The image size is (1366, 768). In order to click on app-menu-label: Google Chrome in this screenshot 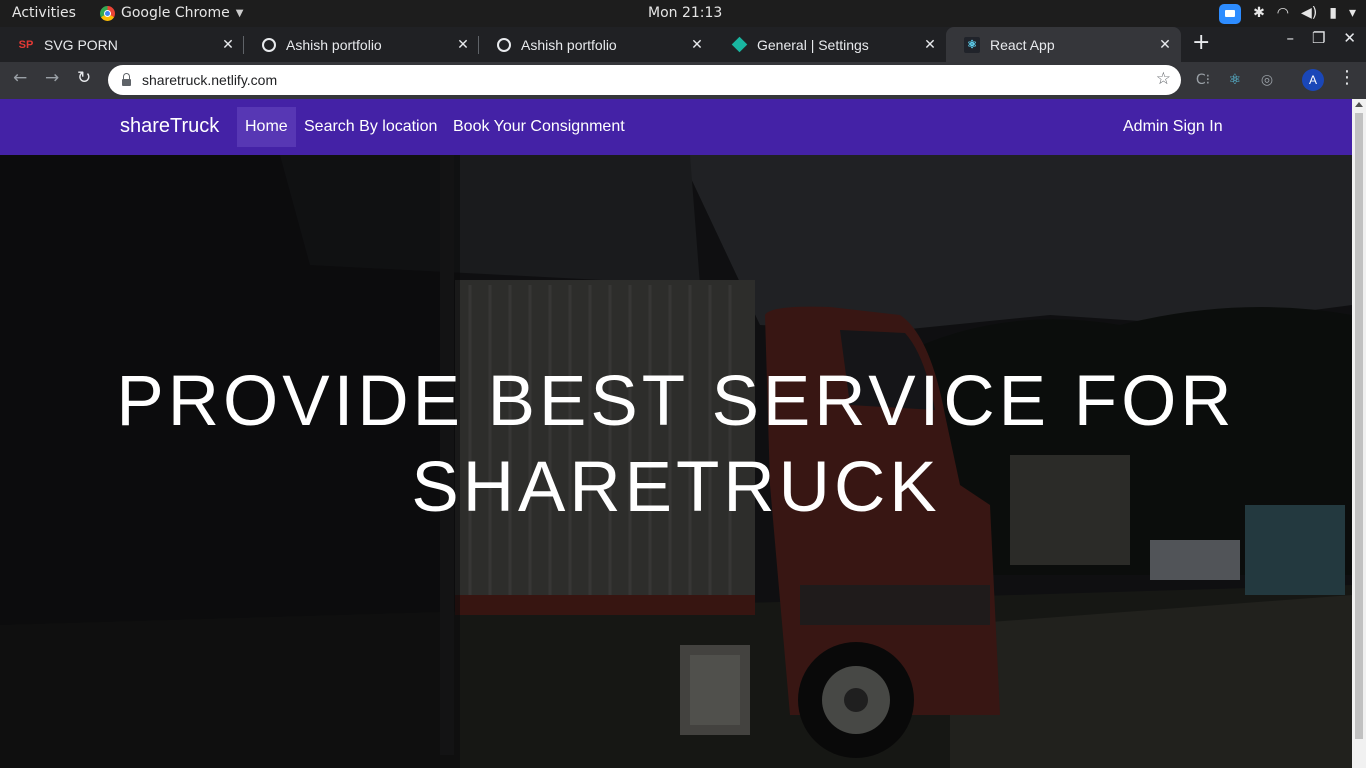, I will do `click(175, 13)`.